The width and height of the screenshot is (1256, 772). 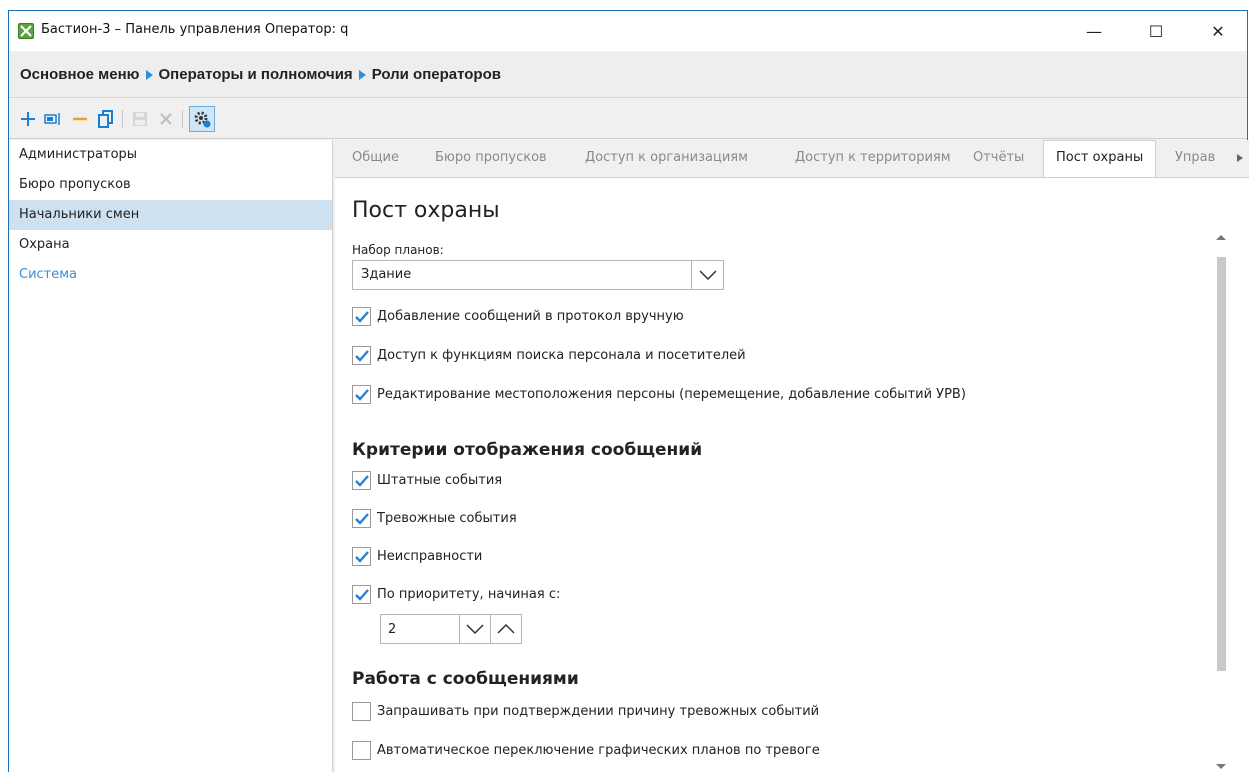 I want to click on scroll-up-icon, so click(x=1221, y=237).